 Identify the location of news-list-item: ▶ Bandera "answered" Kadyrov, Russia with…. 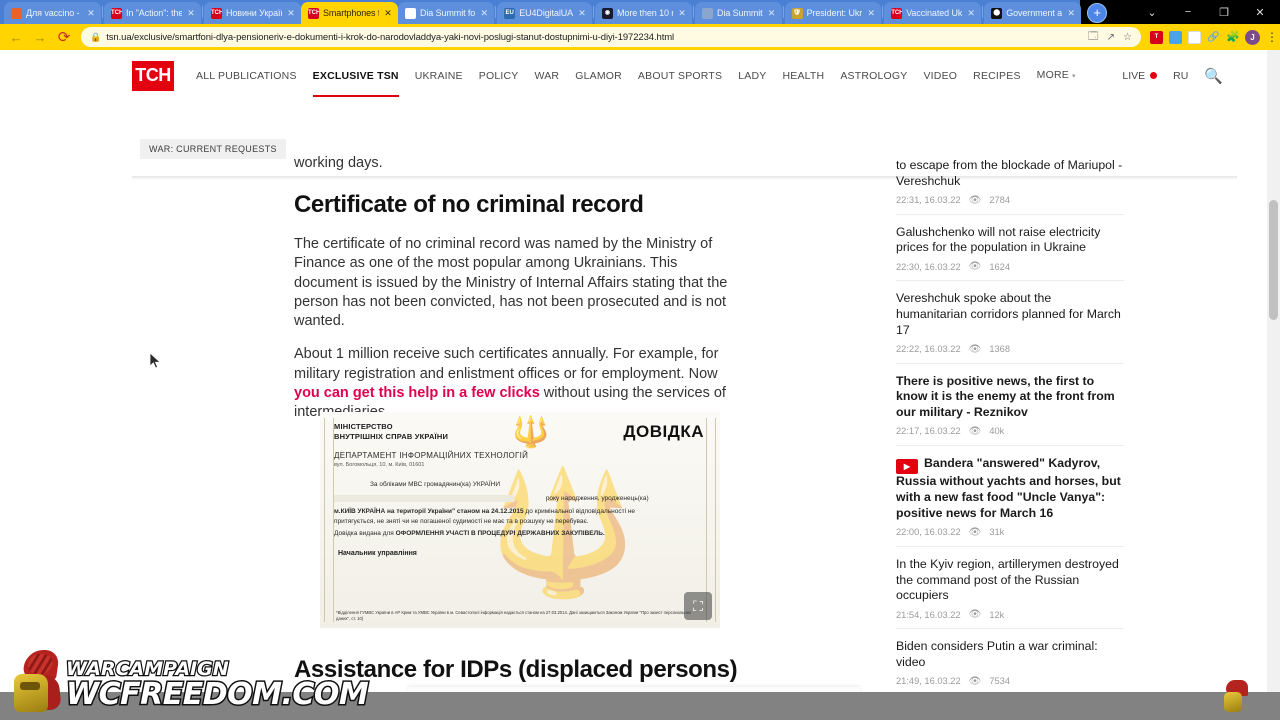
(1010, 499).